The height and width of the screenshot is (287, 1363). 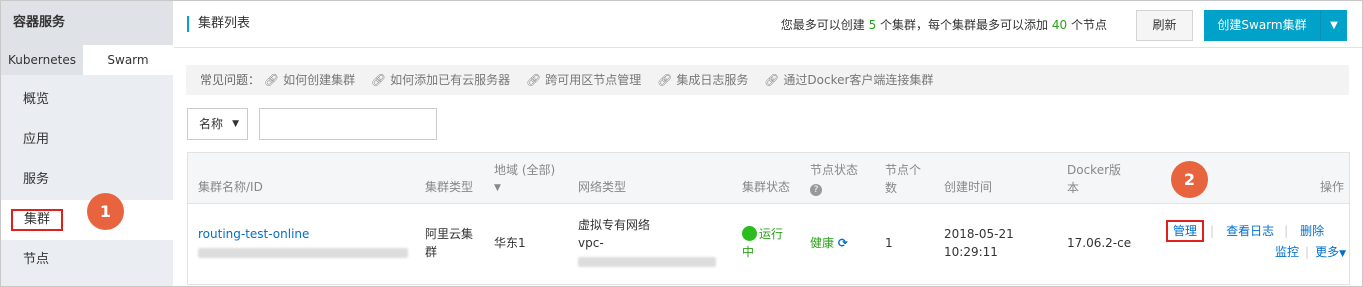 I want to click on header-divider, so click(x=768, y=47).